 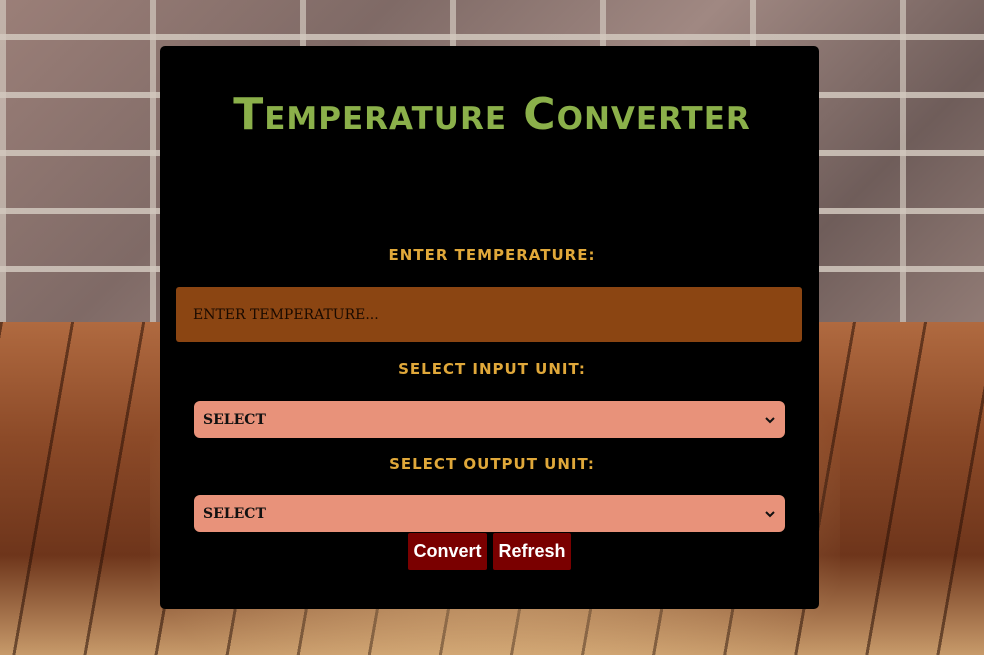 What do you see at coordinates (492, 369) in the screenshot?
I see `input-unit-label: SELECT INPUT UNIT:` at bounding box center [492, 369].